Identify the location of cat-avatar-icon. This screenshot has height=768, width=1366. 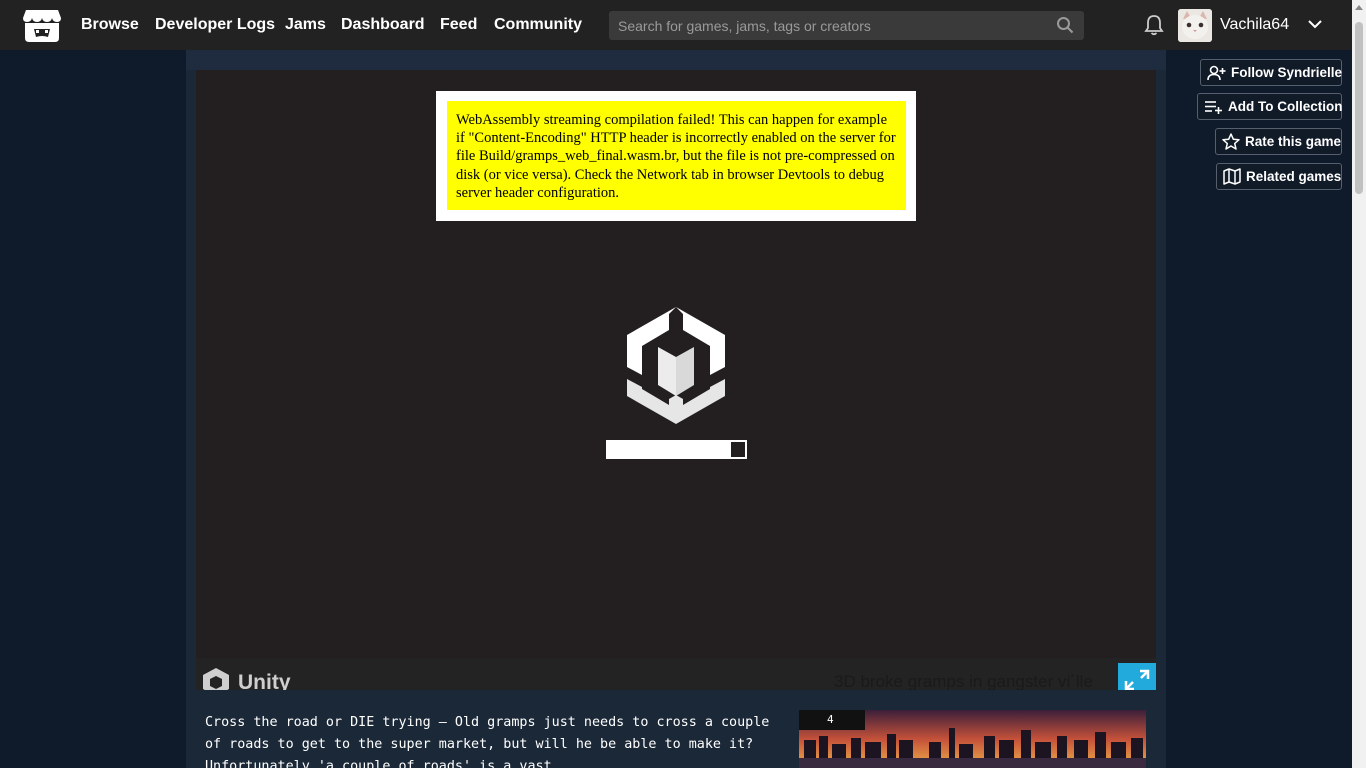
(1195, 25).